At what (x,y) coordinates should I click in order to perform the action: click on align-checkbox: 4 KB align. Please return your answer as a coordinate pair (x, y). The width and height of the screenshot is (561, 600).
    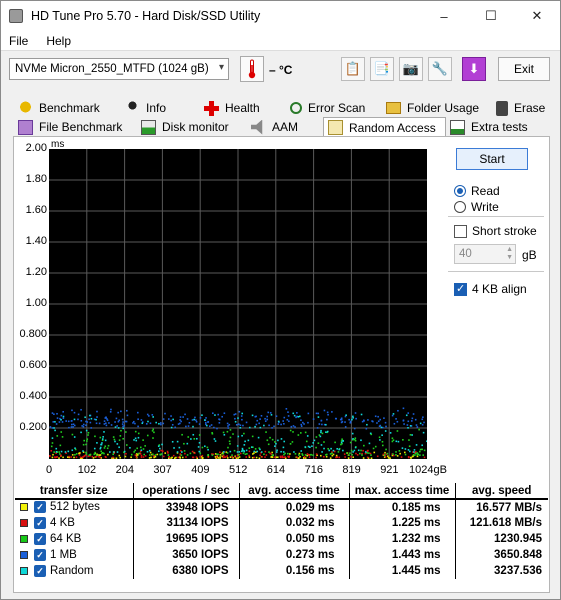
    Looking at the image, I should click on (490, 289).